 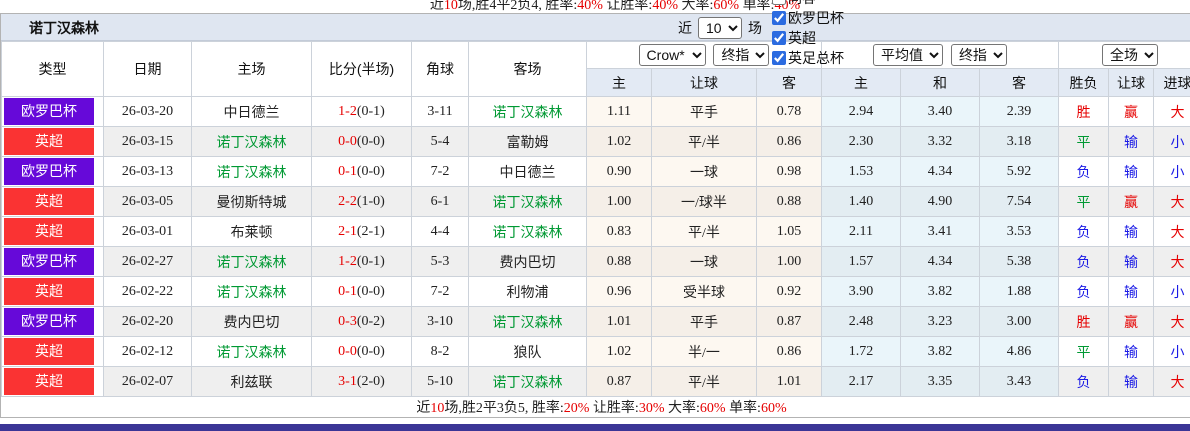 What do you see at coordinates (619, 261) in the screenshot?
I see `odds-home: 0.88` at bounding box center [619, 261].